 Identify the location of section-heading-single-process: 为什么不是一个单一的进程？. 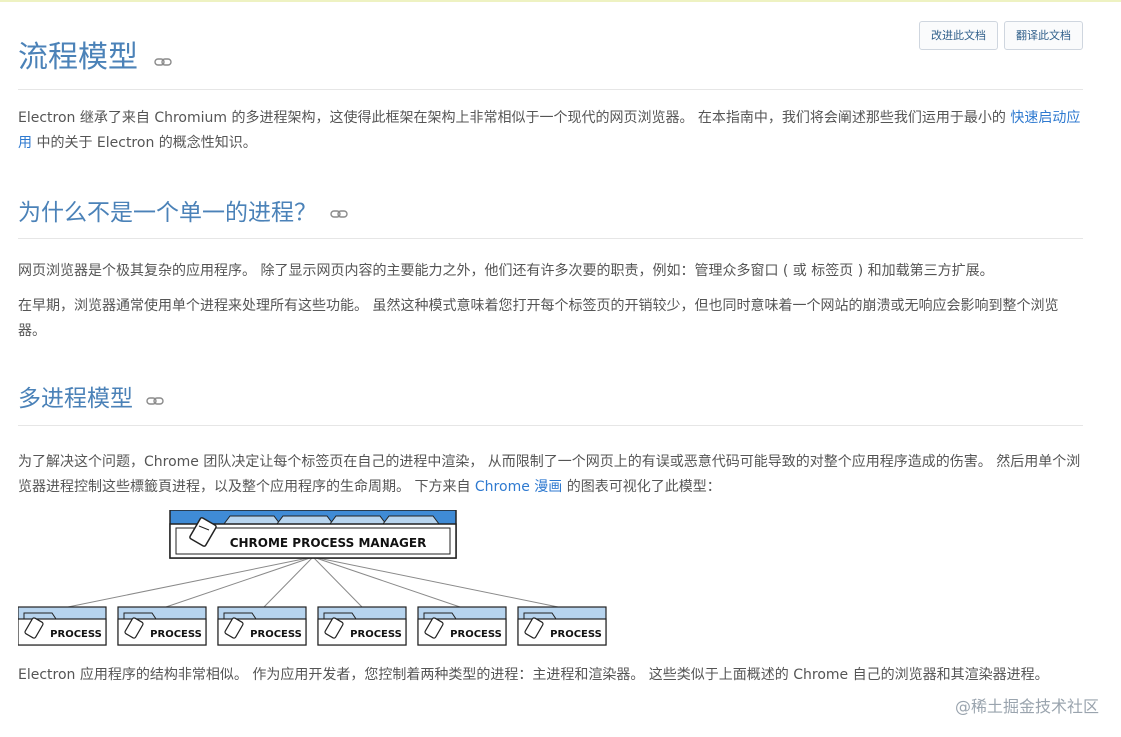
(550, 217).